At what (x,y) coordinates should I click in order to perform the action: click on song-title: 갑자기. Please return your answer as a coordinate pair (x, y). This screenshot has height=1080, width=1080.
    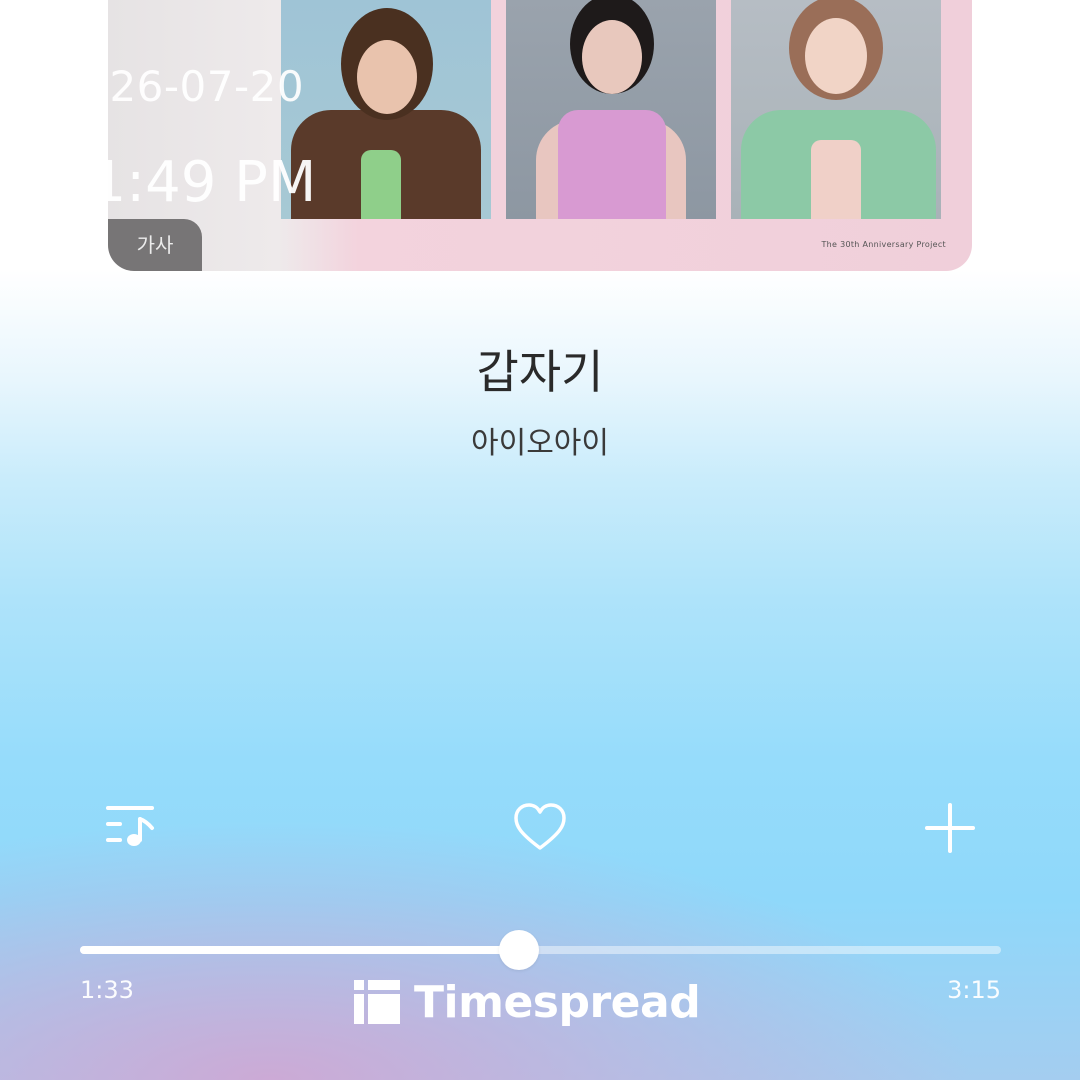
    Looking at the image, I should click on (540, 372).